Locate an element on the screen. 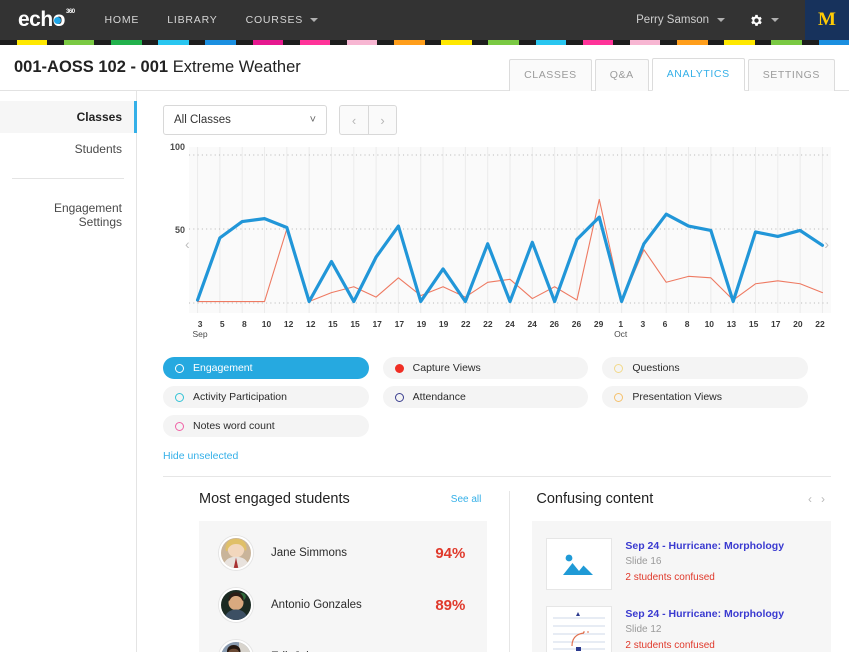 The width and height of the screenshot is (849, 653). class-filter-value: All Classes is located at coordinates (202, 120).